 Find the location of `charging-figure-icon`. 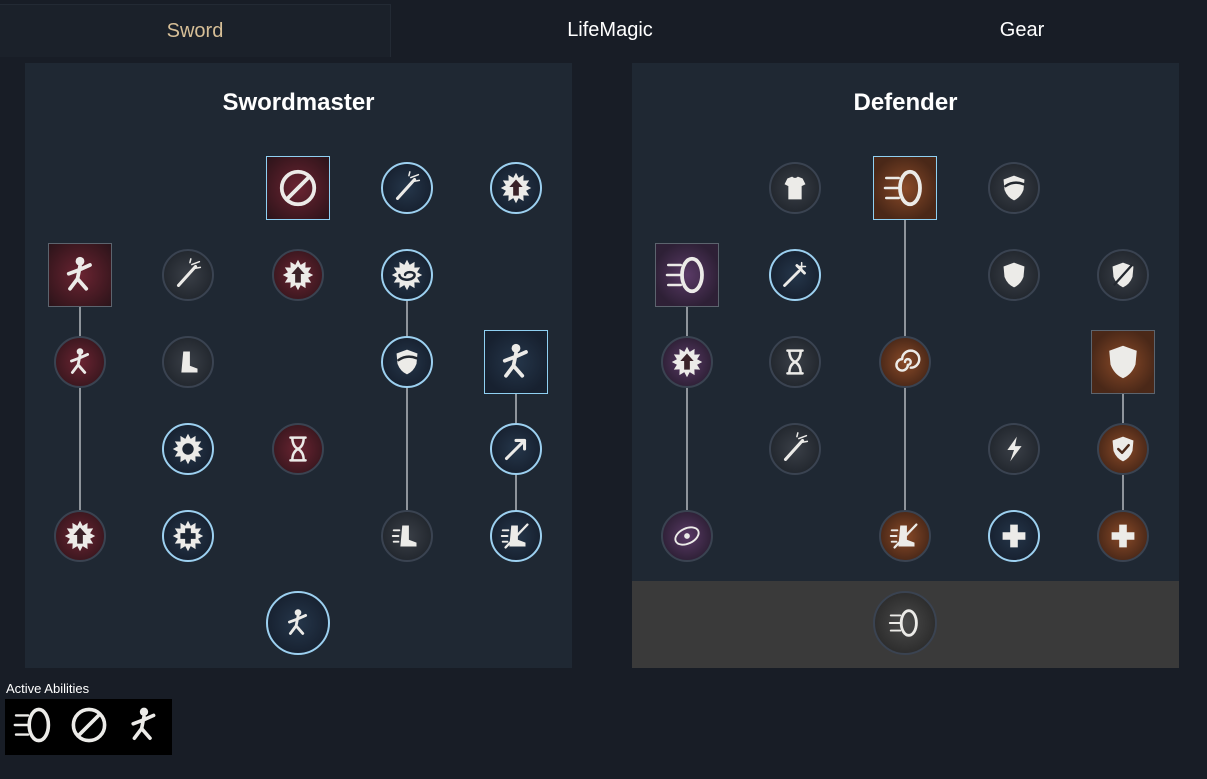

charging-figure-icon is located at coordinates (80, 362).